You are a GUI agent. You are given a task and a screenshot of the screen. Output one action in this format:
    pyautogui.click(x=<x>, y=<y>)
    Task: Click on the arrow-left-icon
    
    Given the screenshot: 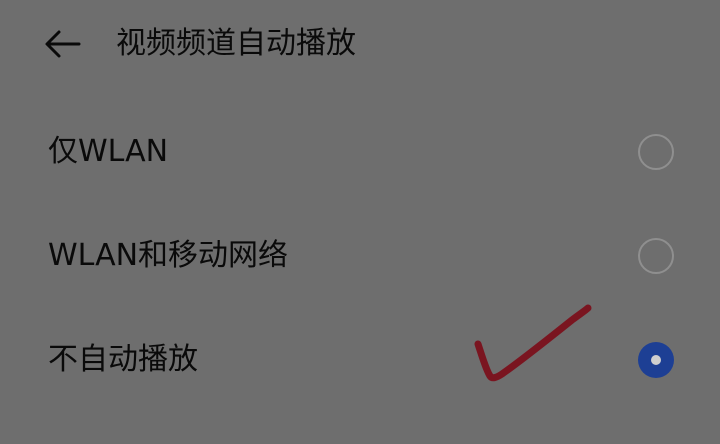 What is the action you would take?
    pyautogui.click(x=63, y=44)
    